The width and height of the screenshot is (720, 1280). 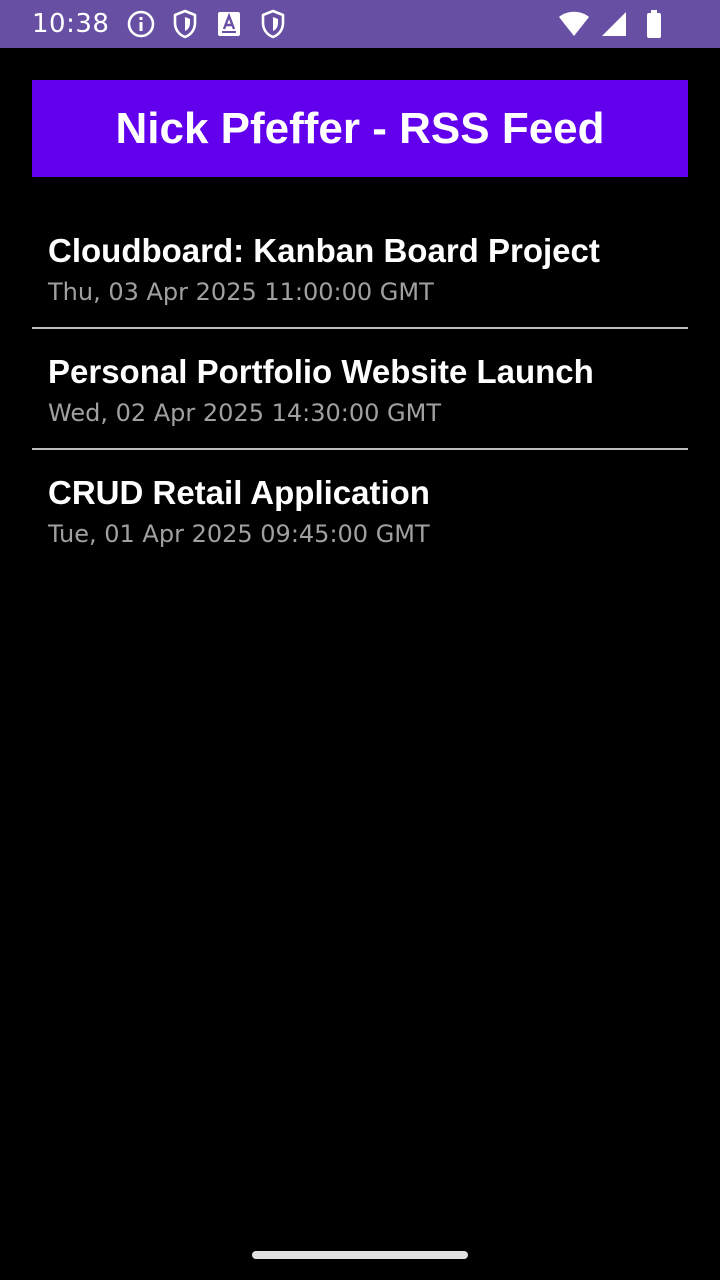 I want to click on app-title-bar: Nick Pfeffer - RSS Feed, so click(x=360, y=128).